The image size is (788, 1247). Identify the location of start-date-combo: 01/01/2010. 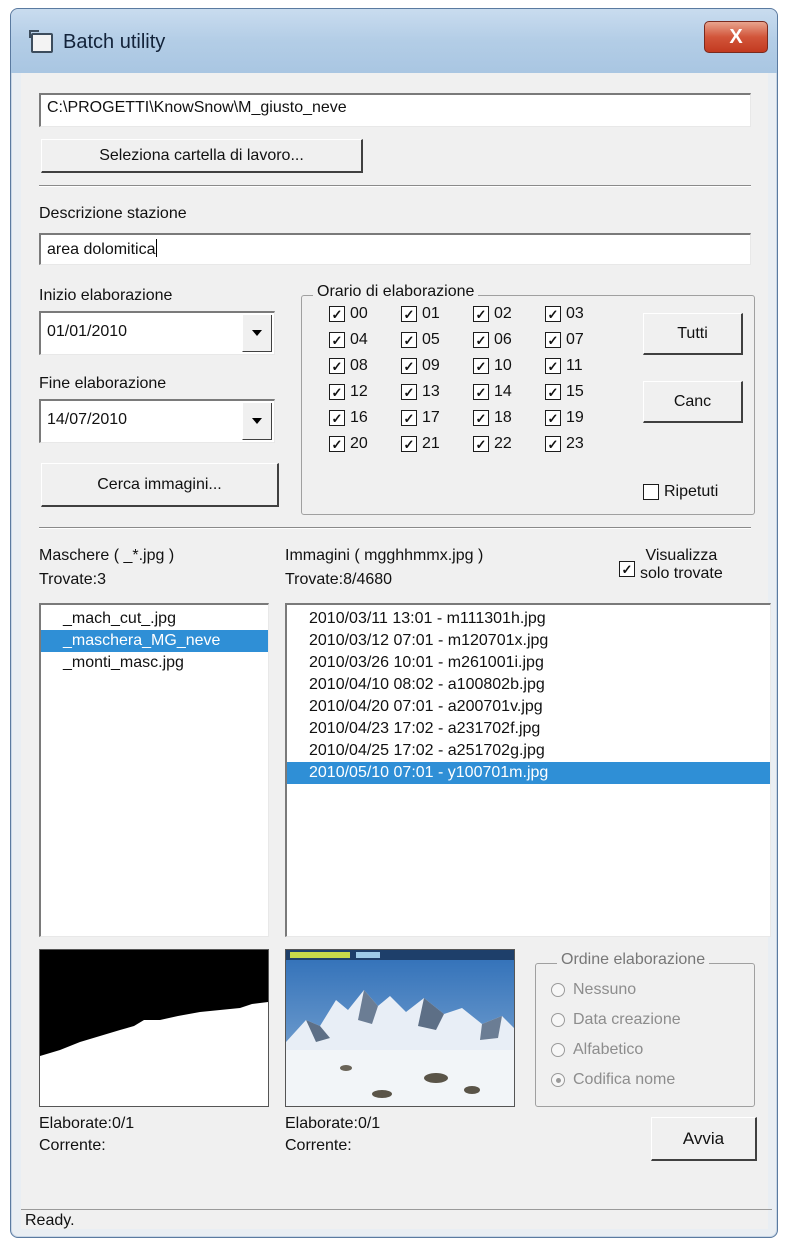
(157, 333).